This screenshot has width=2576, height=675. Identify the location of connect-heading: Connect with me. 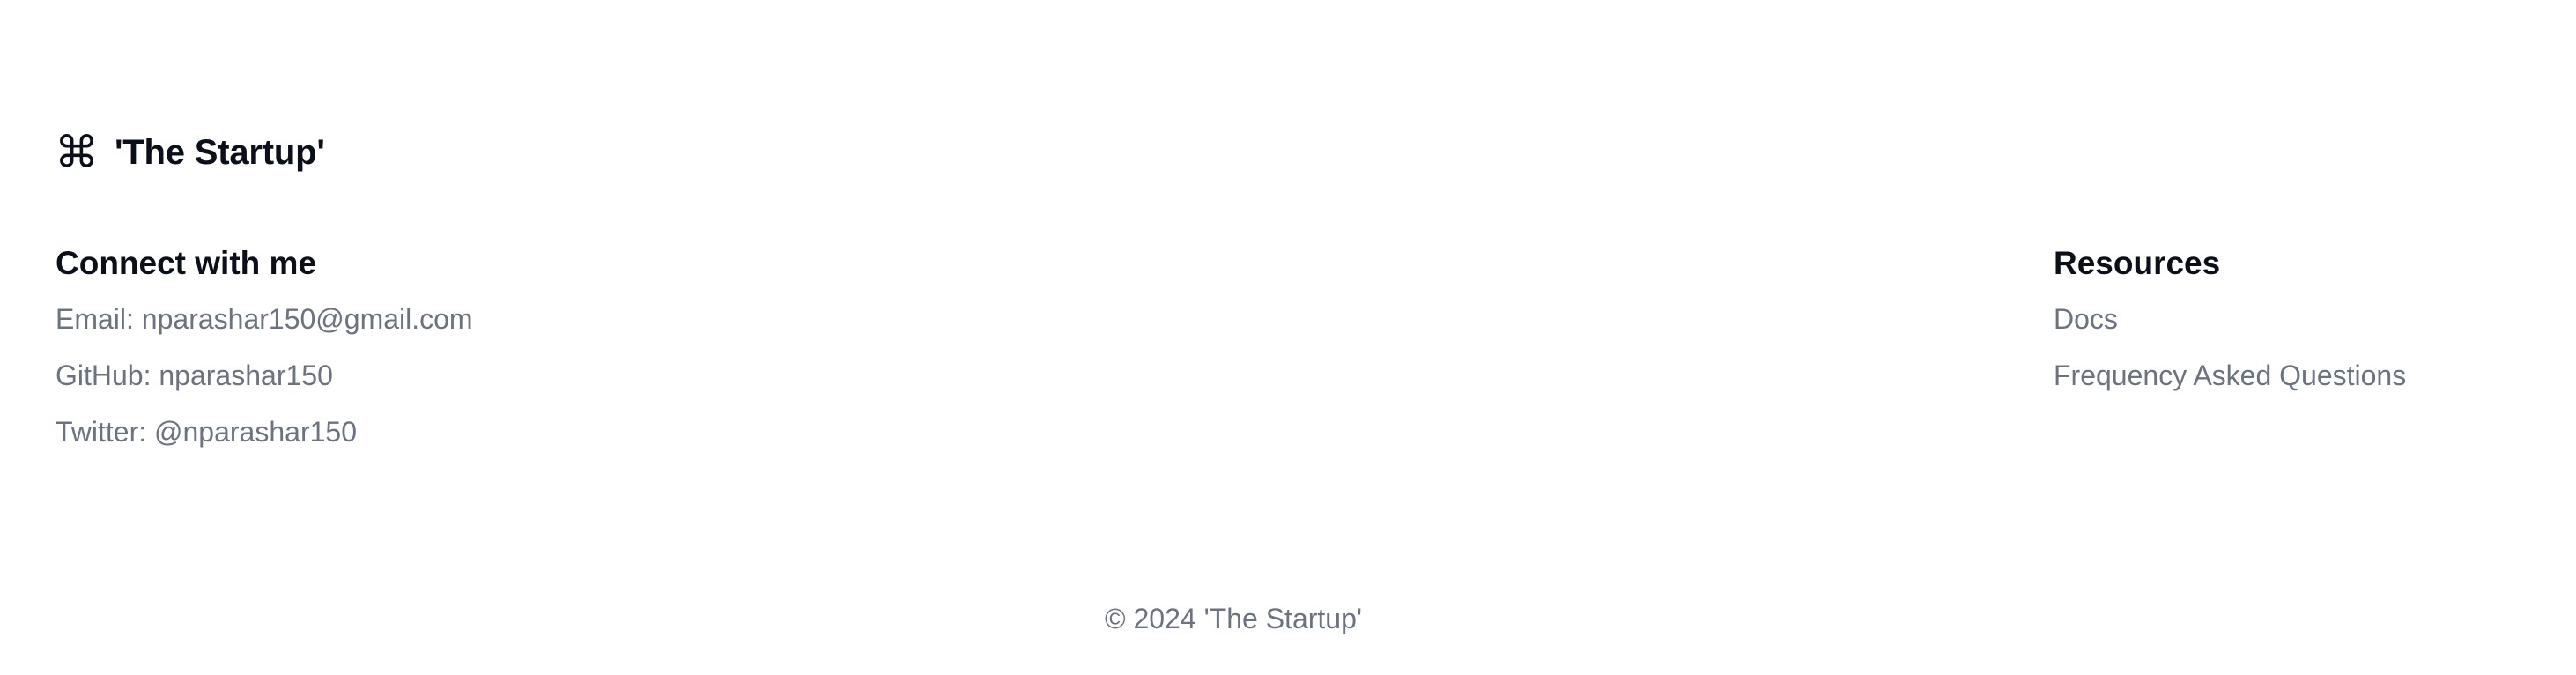
(187, 263).